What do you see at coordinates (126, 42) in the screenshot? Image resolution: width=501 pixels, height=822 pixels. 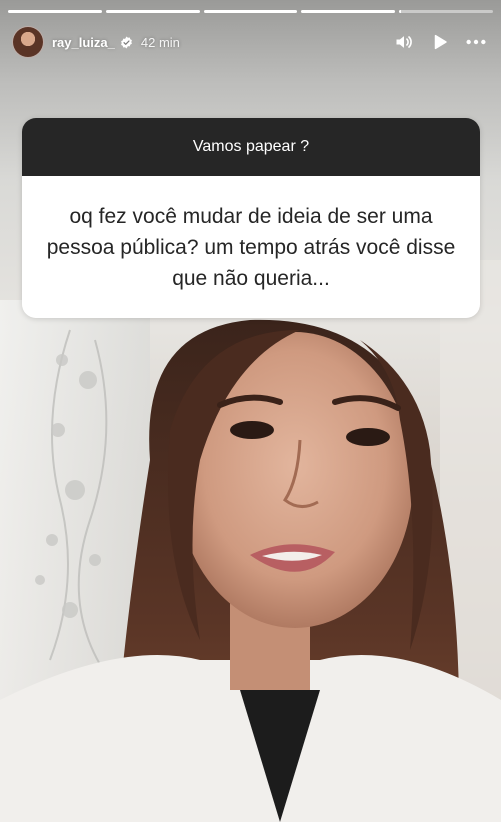 I see `verified-badge-icon` at bounding box center [126, 42].